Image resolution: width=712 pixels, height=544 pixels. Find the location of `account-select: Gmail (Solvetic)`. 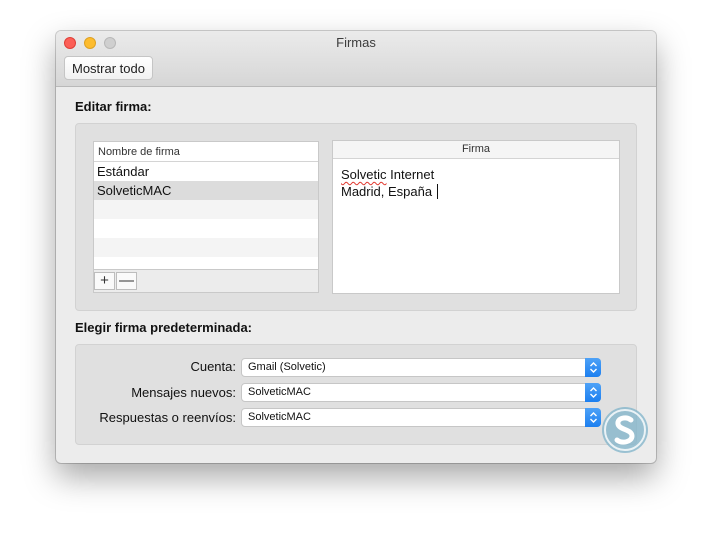

account-select: Gmail (Solvetic) is located at coordinates (421, 367).